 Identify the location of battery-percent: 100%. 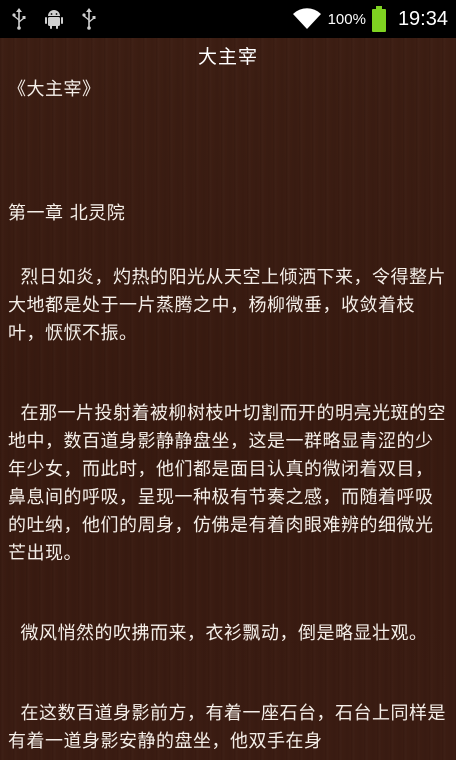
(346, 19).